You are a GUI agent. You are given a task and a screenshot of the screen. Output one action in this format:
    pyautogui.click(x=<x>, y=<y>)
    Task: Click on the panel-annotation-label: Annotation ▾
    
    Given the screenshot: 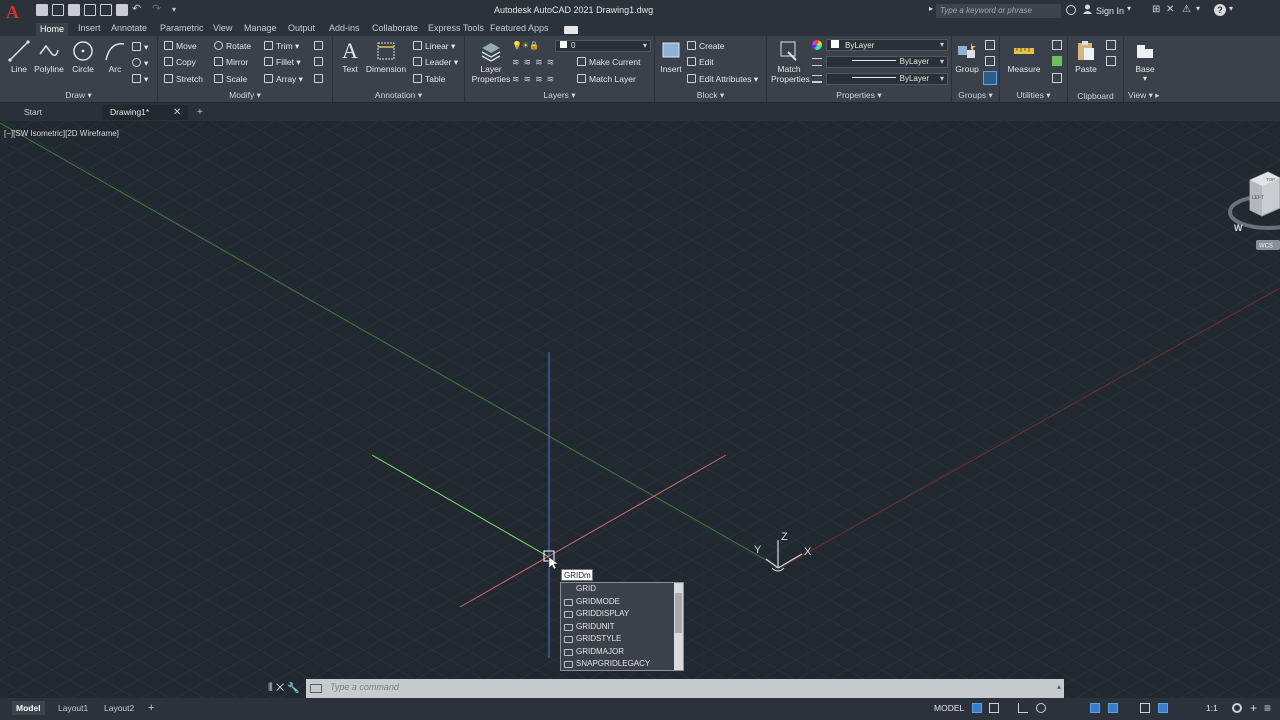 What is the action you would take?
    pyautogui.click(x=398, y=95)
    